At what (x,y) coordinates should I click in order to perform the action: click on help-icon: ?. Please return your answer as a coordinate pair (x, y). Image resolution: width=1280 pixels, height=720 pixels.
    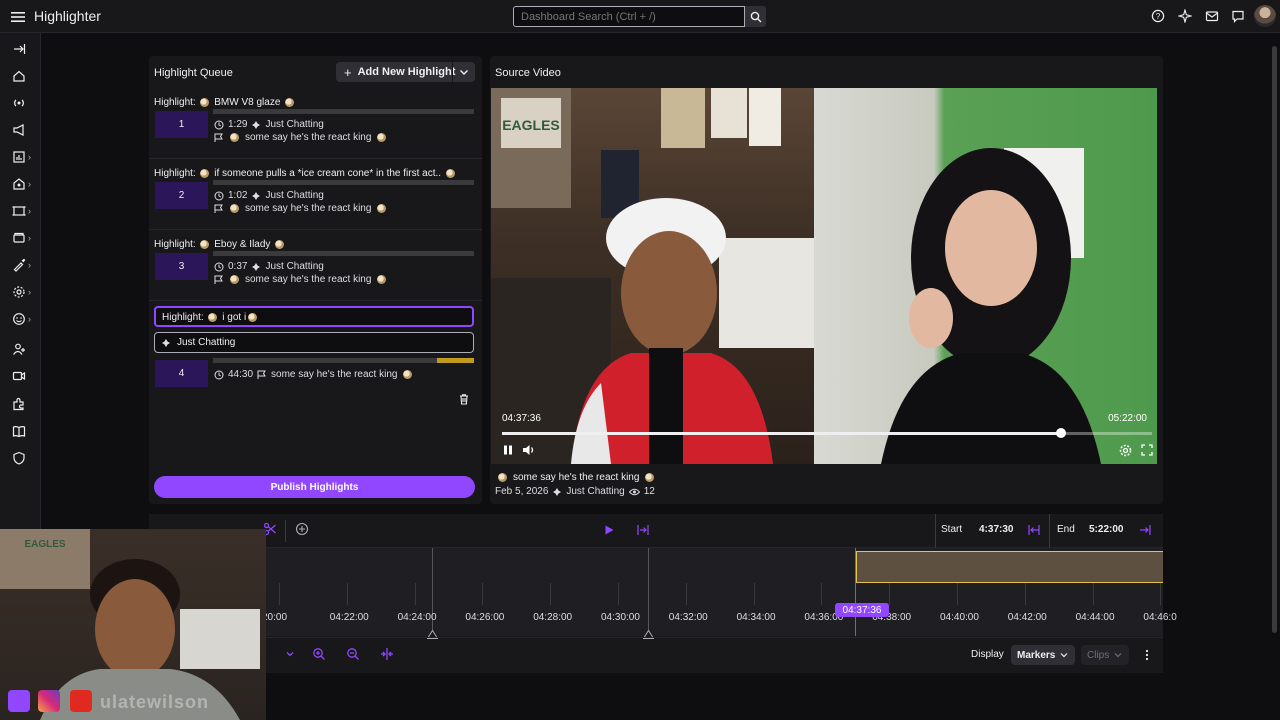
    Looking at the image, I should click on (1159, 17).